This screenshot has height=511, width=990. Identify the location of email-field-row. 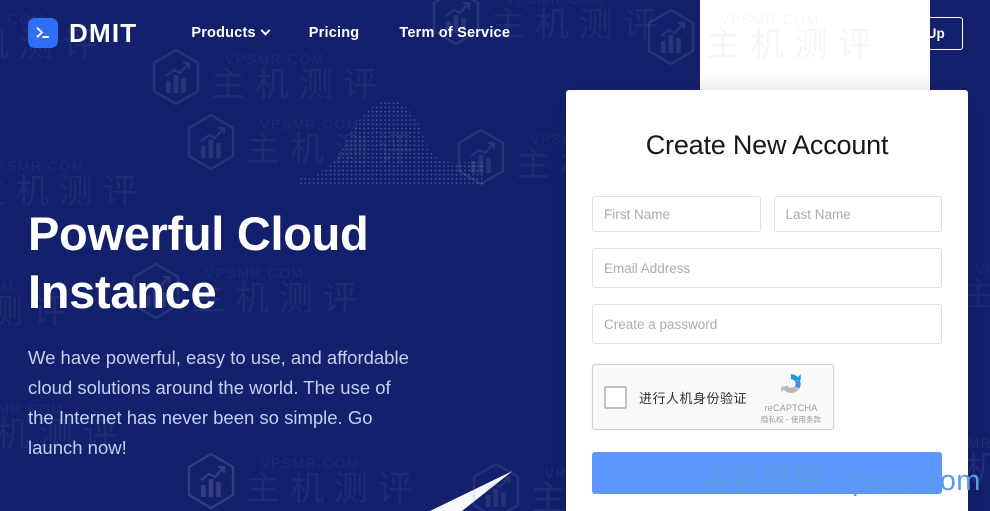
(767, 268).